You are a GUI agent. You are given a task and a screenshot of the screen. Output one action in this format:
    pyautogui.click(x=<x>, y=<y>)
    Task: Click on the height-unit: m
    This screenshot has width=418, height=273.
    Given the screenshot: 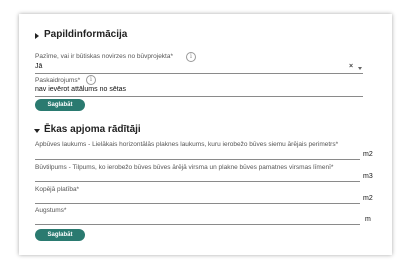 What is the action you would take?
    pyautogui.click(x=368, y=219)
    